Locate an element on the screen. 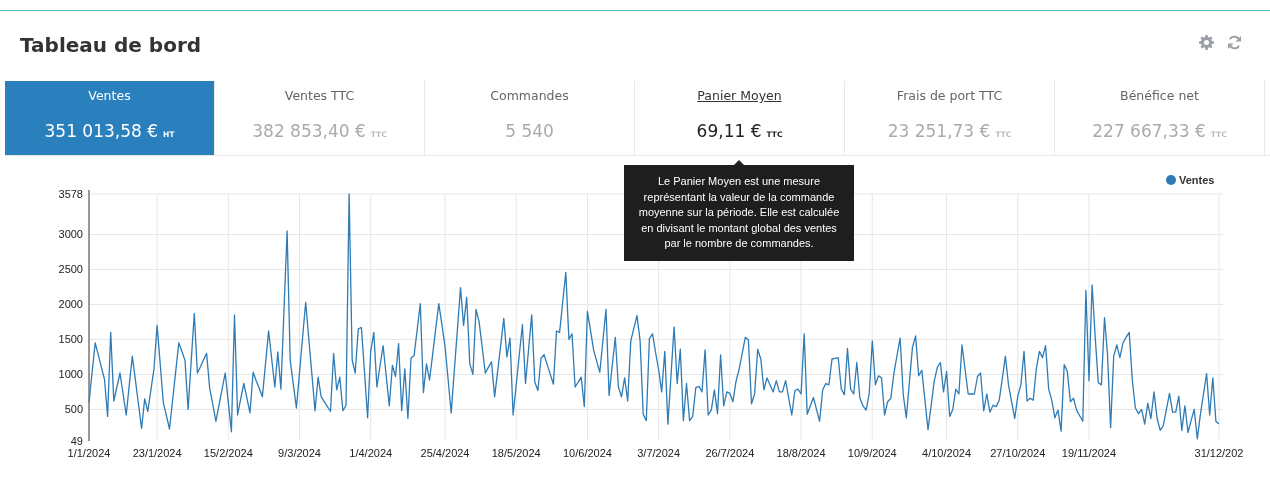  y-axis-label: 2000 is located at coordinates (70, 304).